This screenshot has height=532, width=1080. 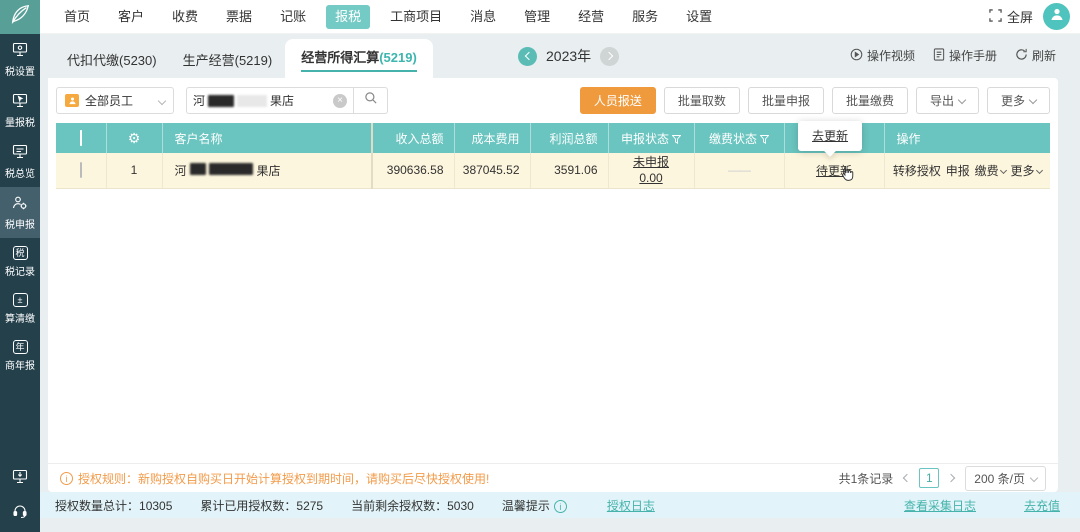 I want to click on app-logo, so click(x=20, y=17).